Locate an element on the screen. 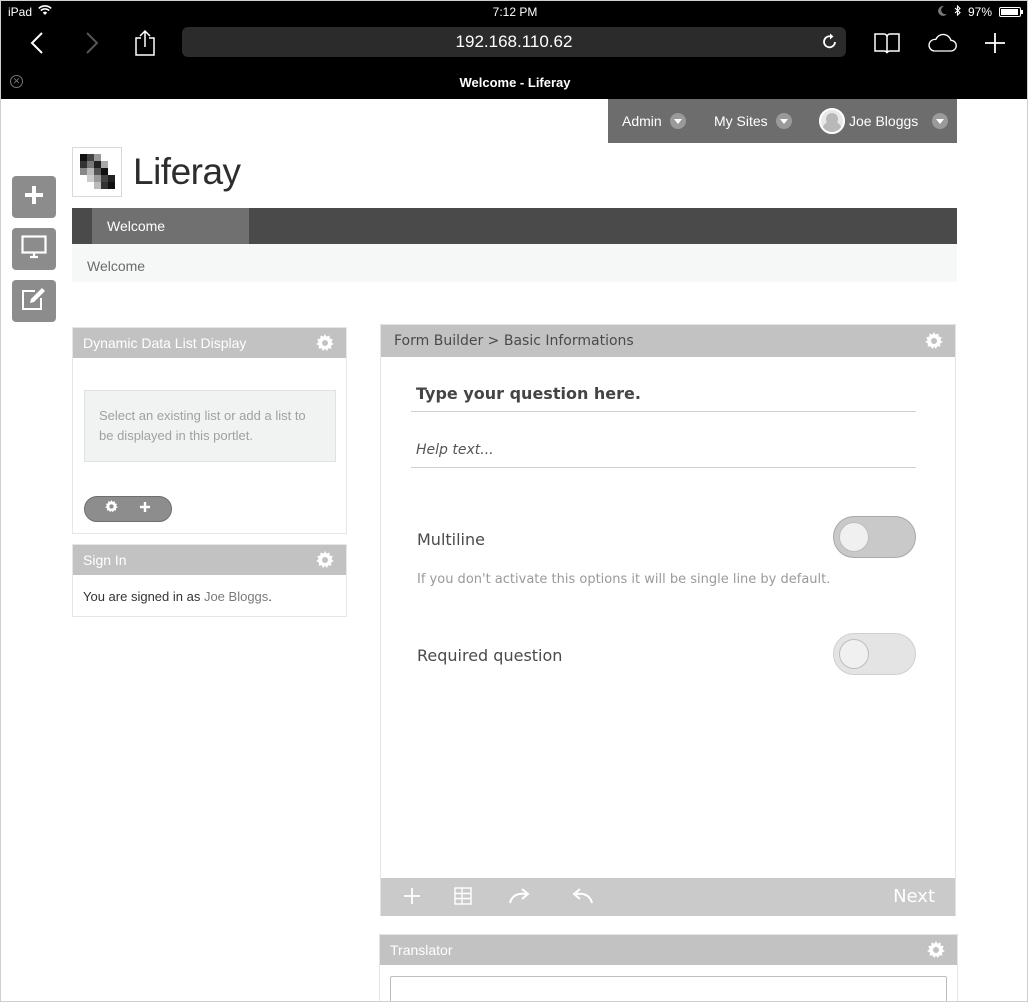 This screenshot has width=1028, height=1002. required-label: Required question is located at coordinates (490, 655).